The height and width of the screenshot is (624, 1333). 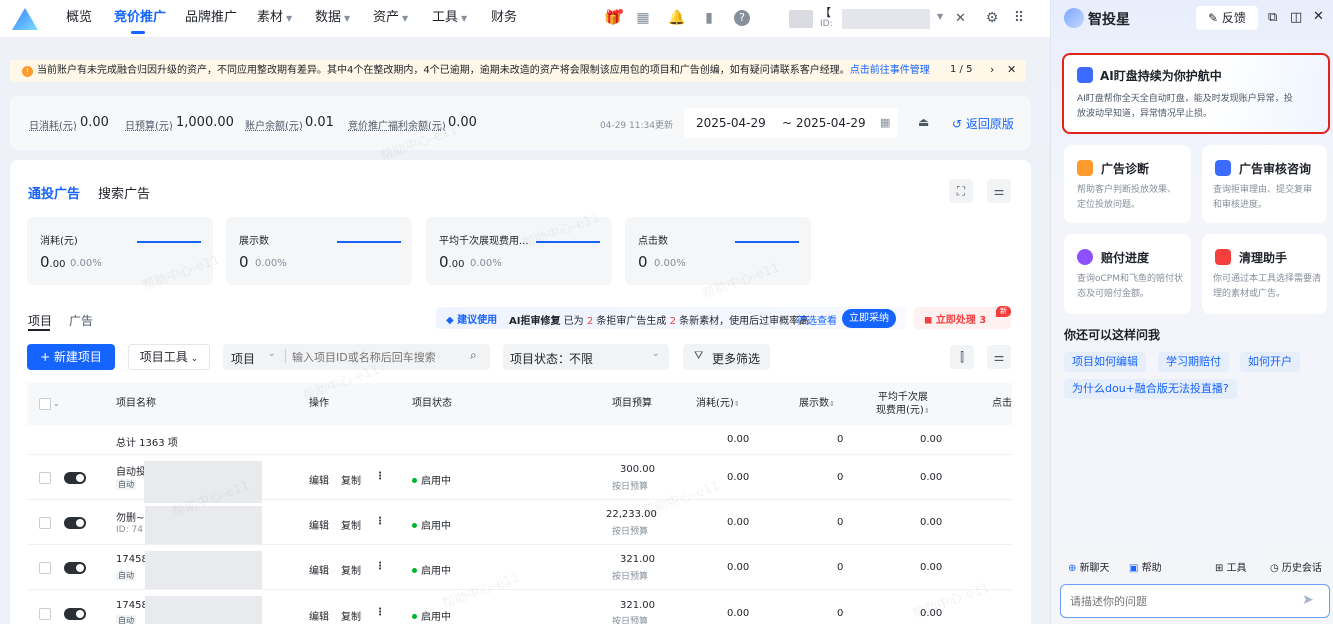 I want to click on tab-general-ads: 通投广告, so click(x=54, y=192).